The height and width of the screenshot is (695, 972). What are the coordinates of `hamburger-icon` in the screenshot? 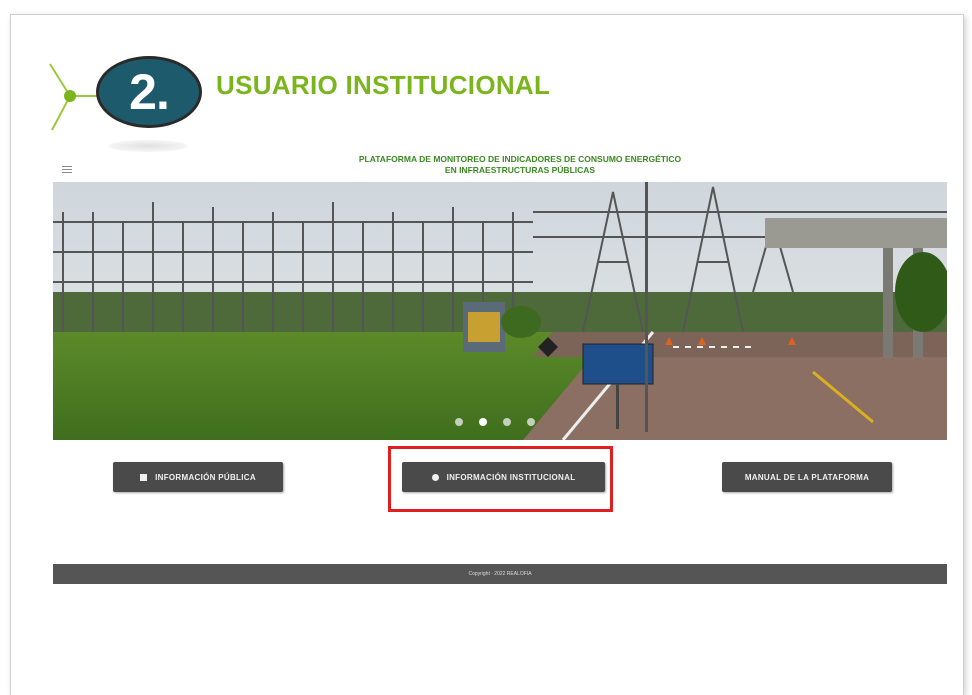 It's located at (67, 169).